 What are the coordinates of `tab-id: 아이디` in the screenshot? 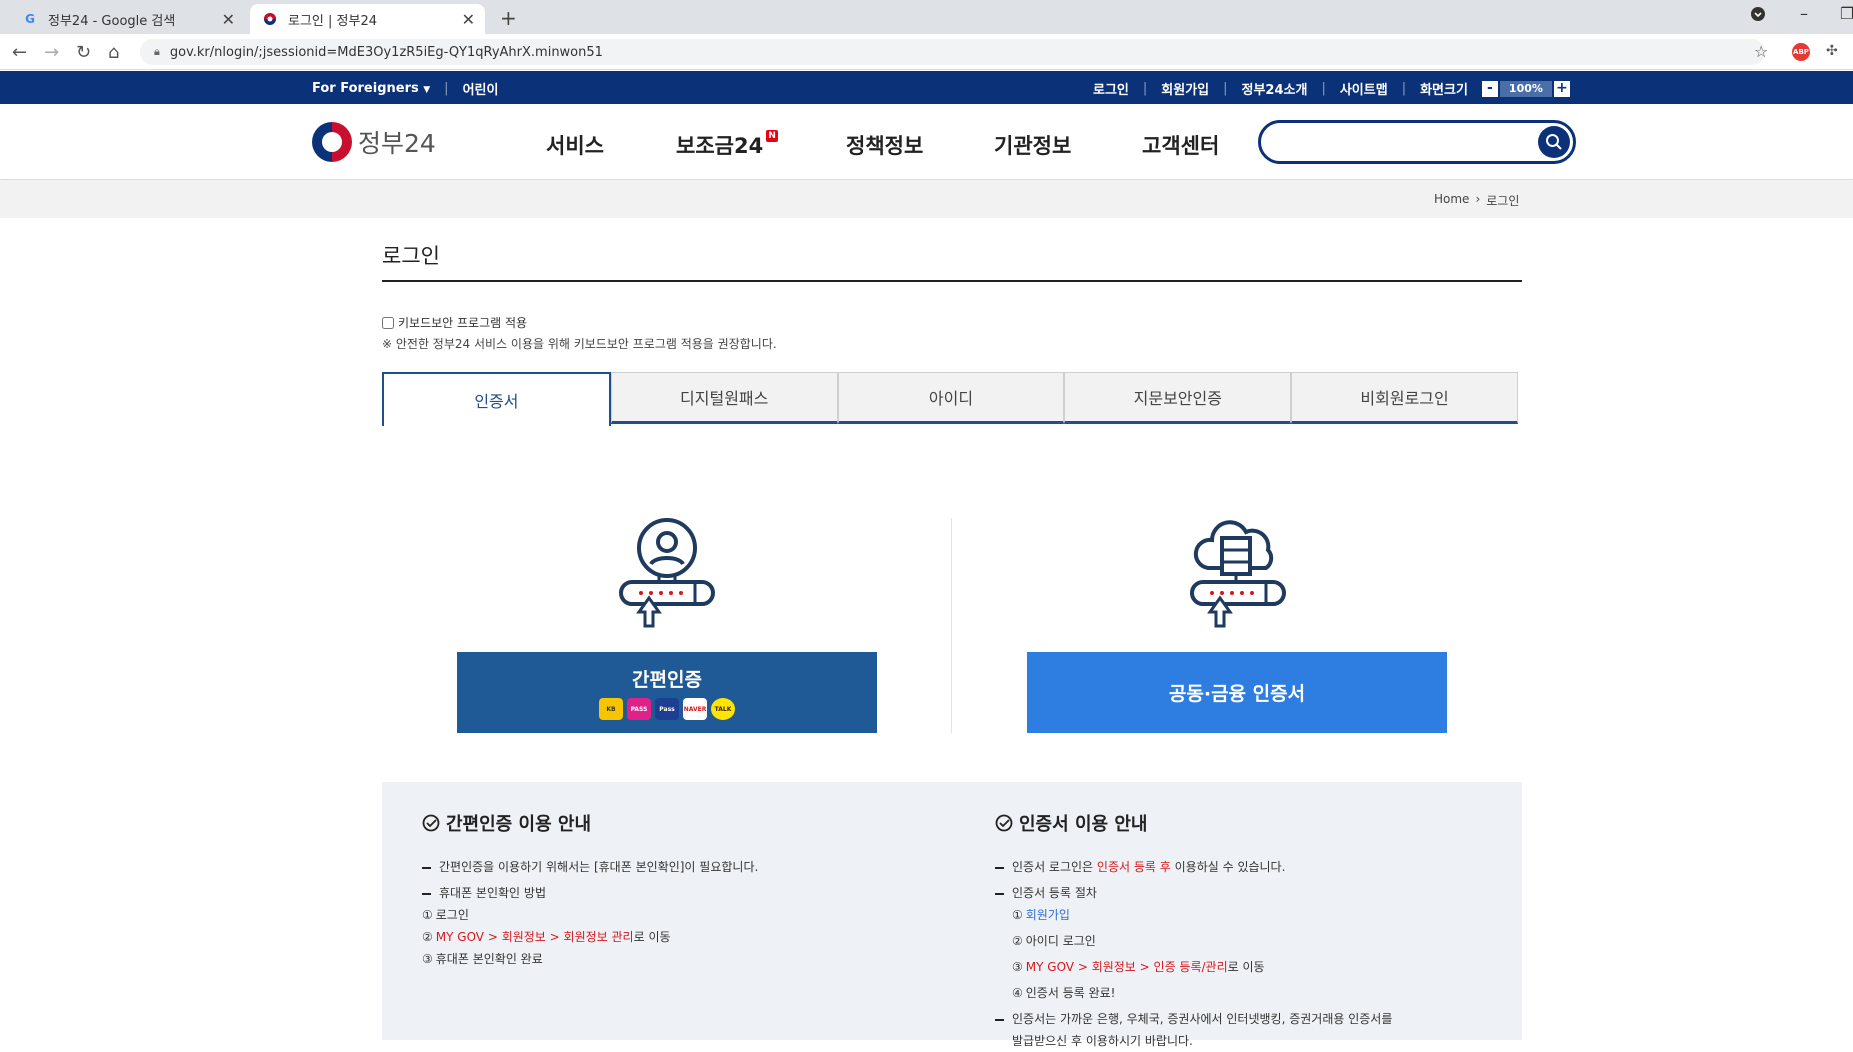 It's located at (951, 398).